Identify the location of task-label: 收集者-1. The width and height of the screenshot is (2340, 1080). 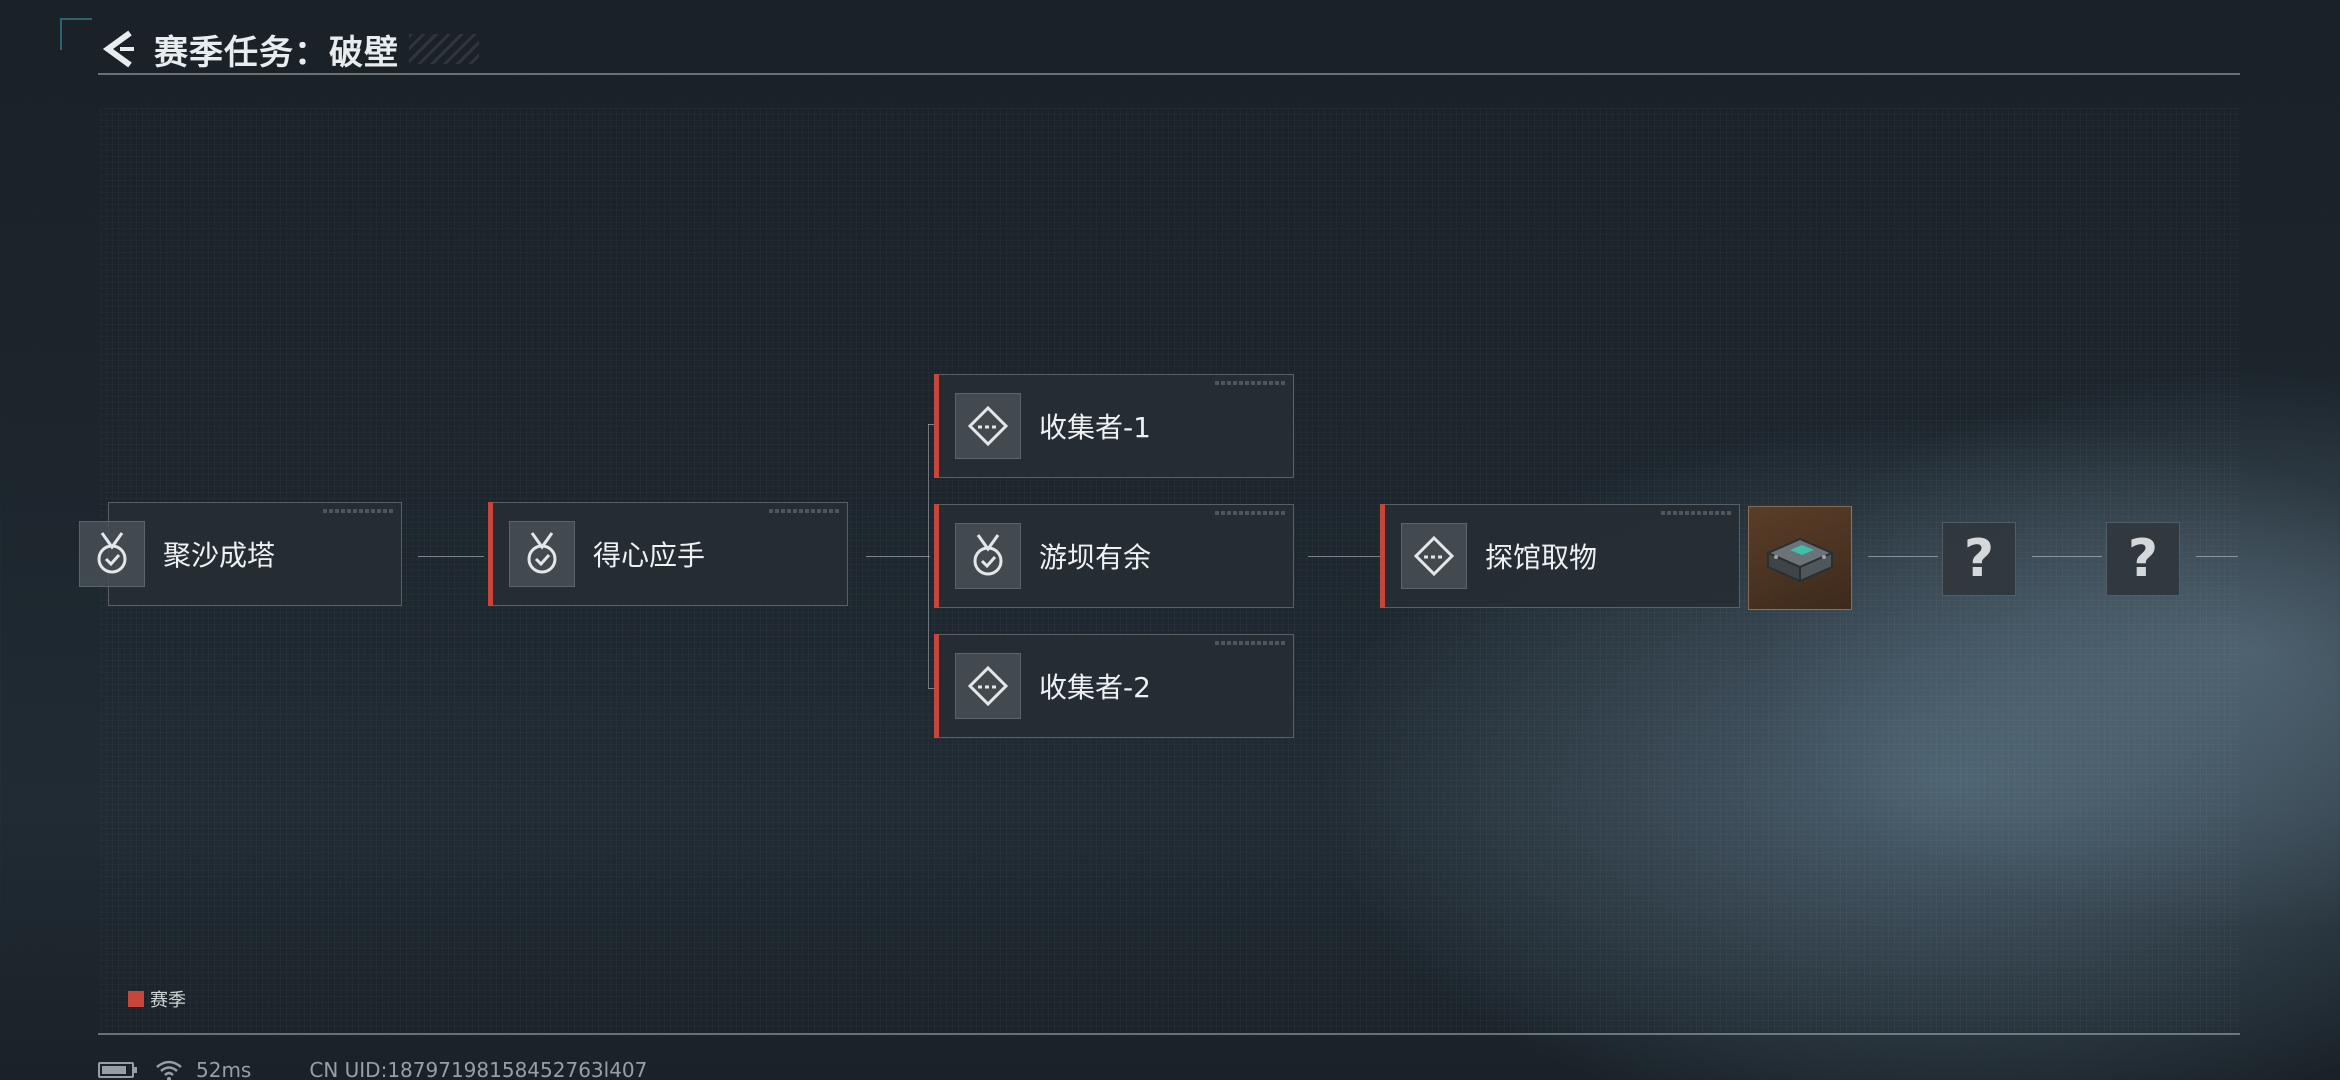
(1095, 427).